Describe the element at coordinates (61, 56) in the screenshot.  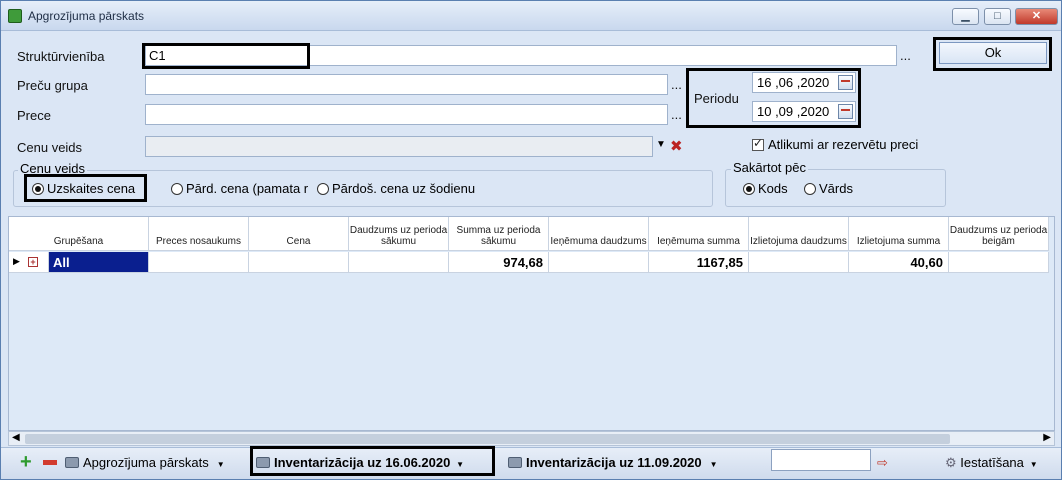
I see `struktur-label: Struktūrvienība` at that location.